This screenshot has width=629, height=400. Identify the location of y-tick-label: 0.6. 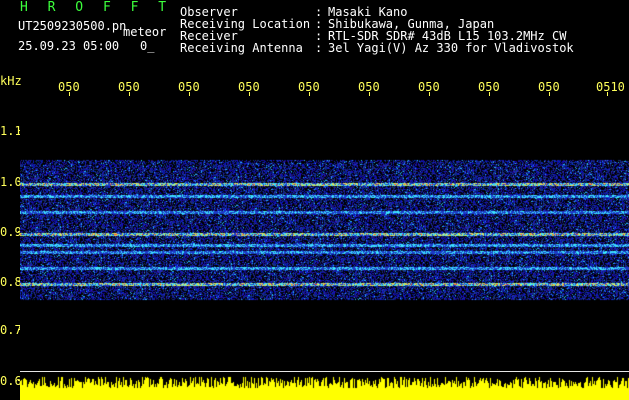
(11, 381).